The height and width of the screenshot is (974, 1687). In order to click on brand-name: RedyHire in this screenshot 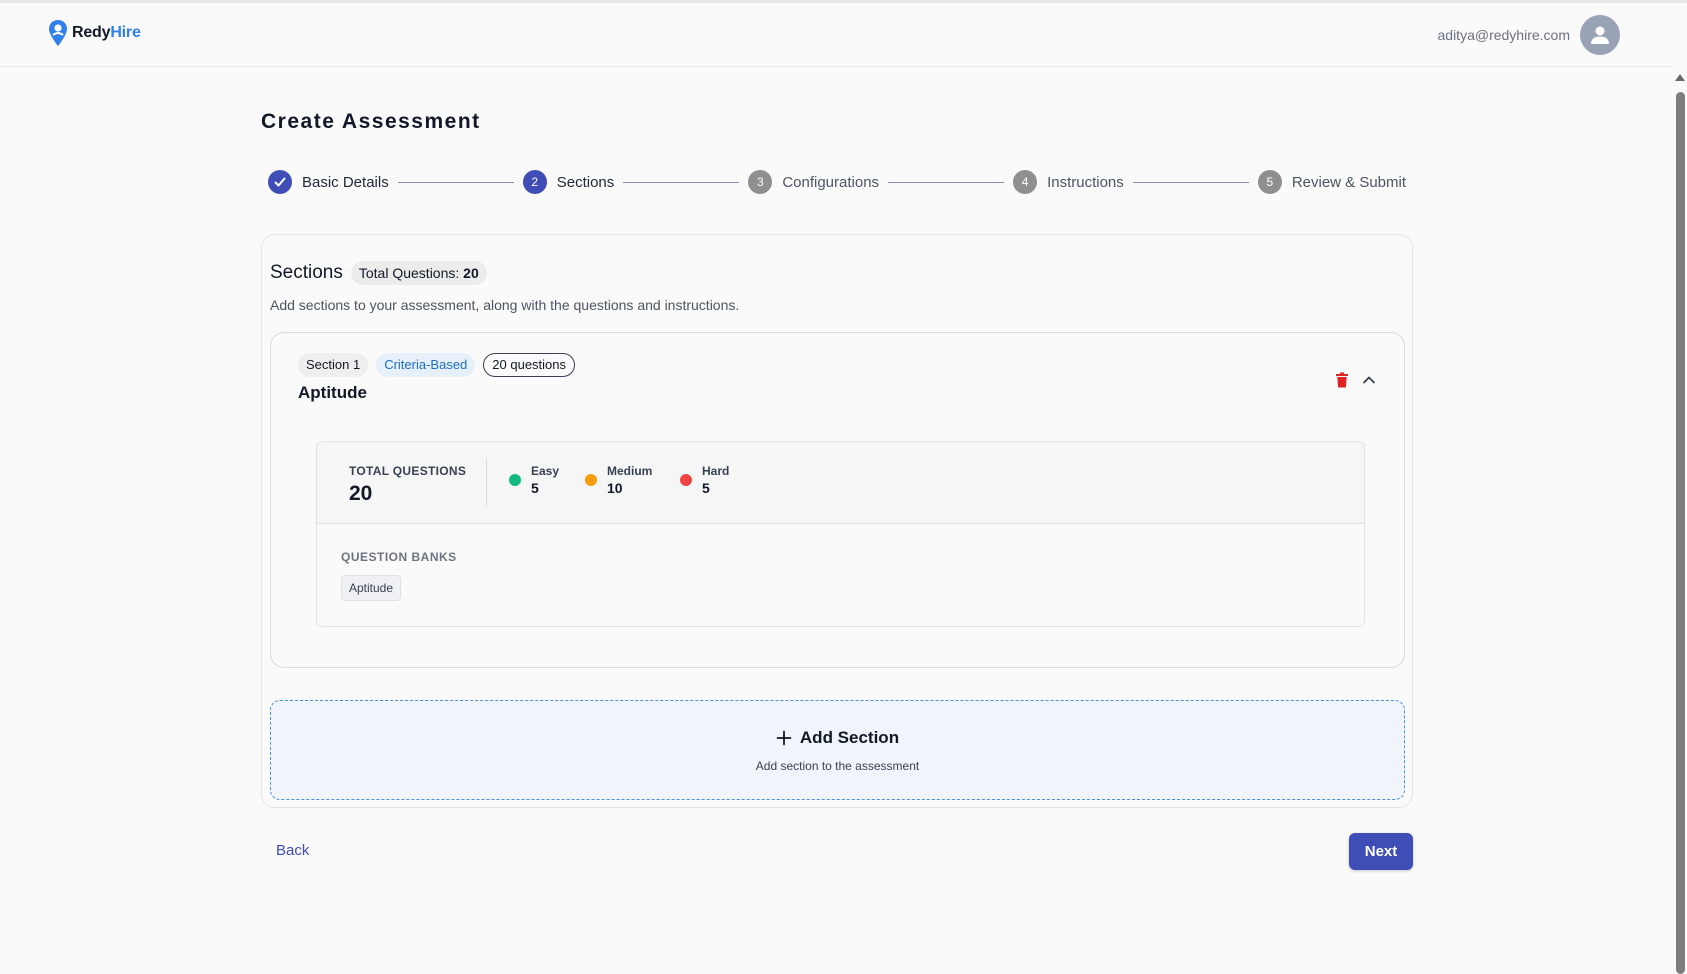, I will do `click(106, 33)`.